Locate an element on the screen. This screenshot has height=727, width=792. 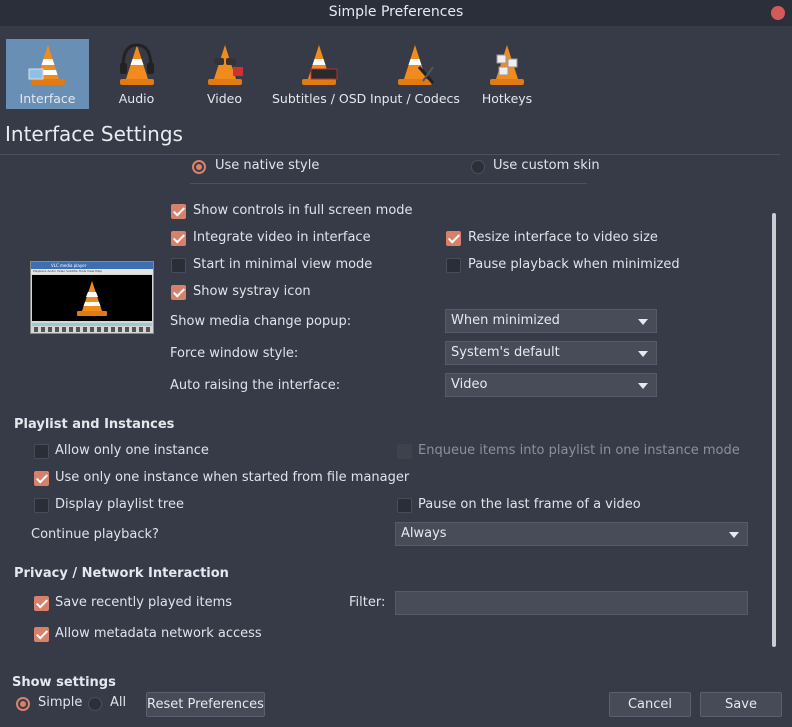
input-codecs-cone-icon is located at coordinates (416, 65).